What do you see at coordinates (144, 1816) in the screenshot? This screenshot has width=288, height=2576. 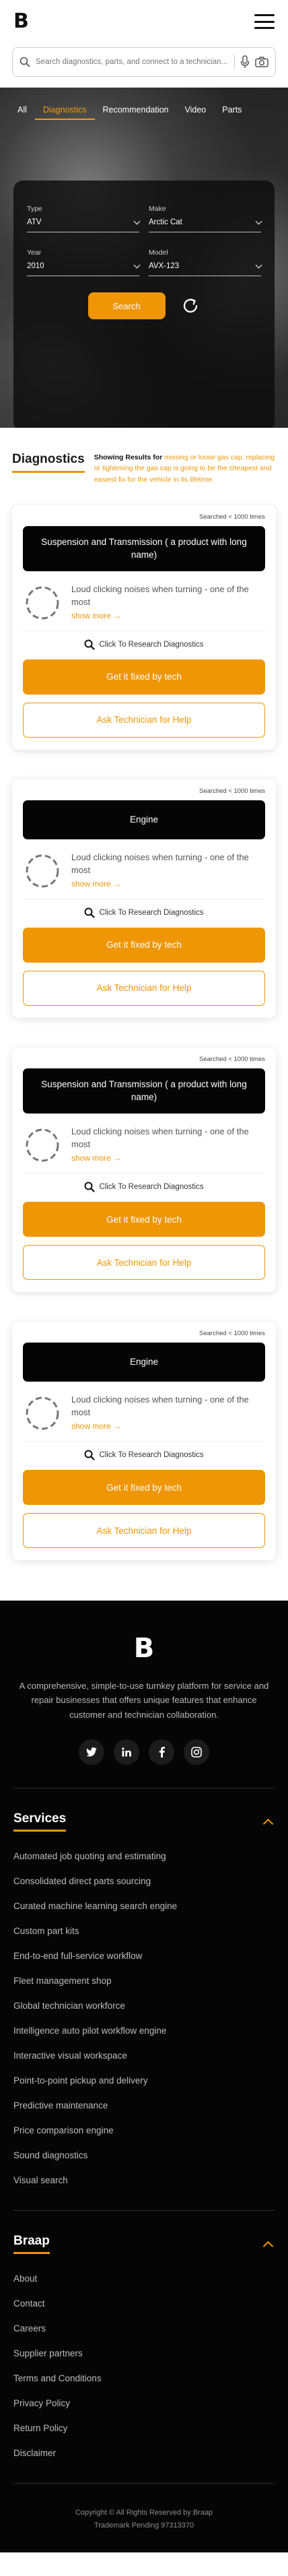 I see `services-toggle: Services` at bounding box center [144, 1816].